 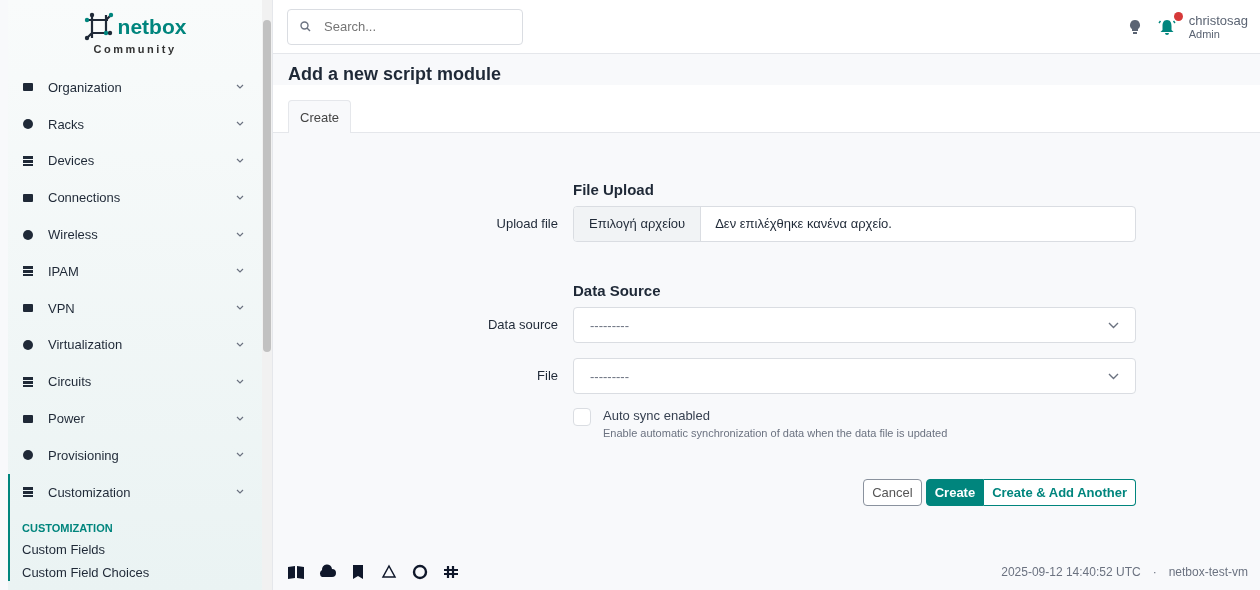 I want to click on cancel-button: Cancel, so click(x=892, y=492).